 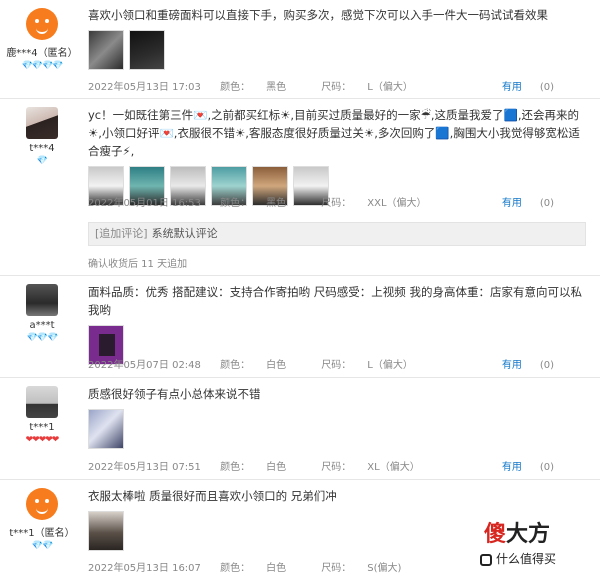 I want to click on followup-time: 确认收货后 11 天追加, so click(x=138, y=264).